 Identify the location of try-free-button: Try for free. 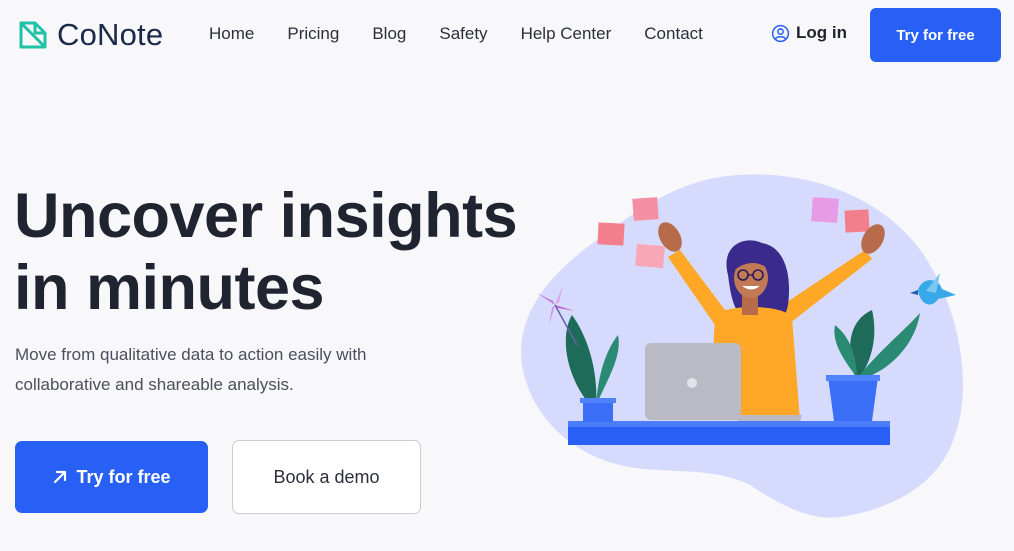
(111, 477).